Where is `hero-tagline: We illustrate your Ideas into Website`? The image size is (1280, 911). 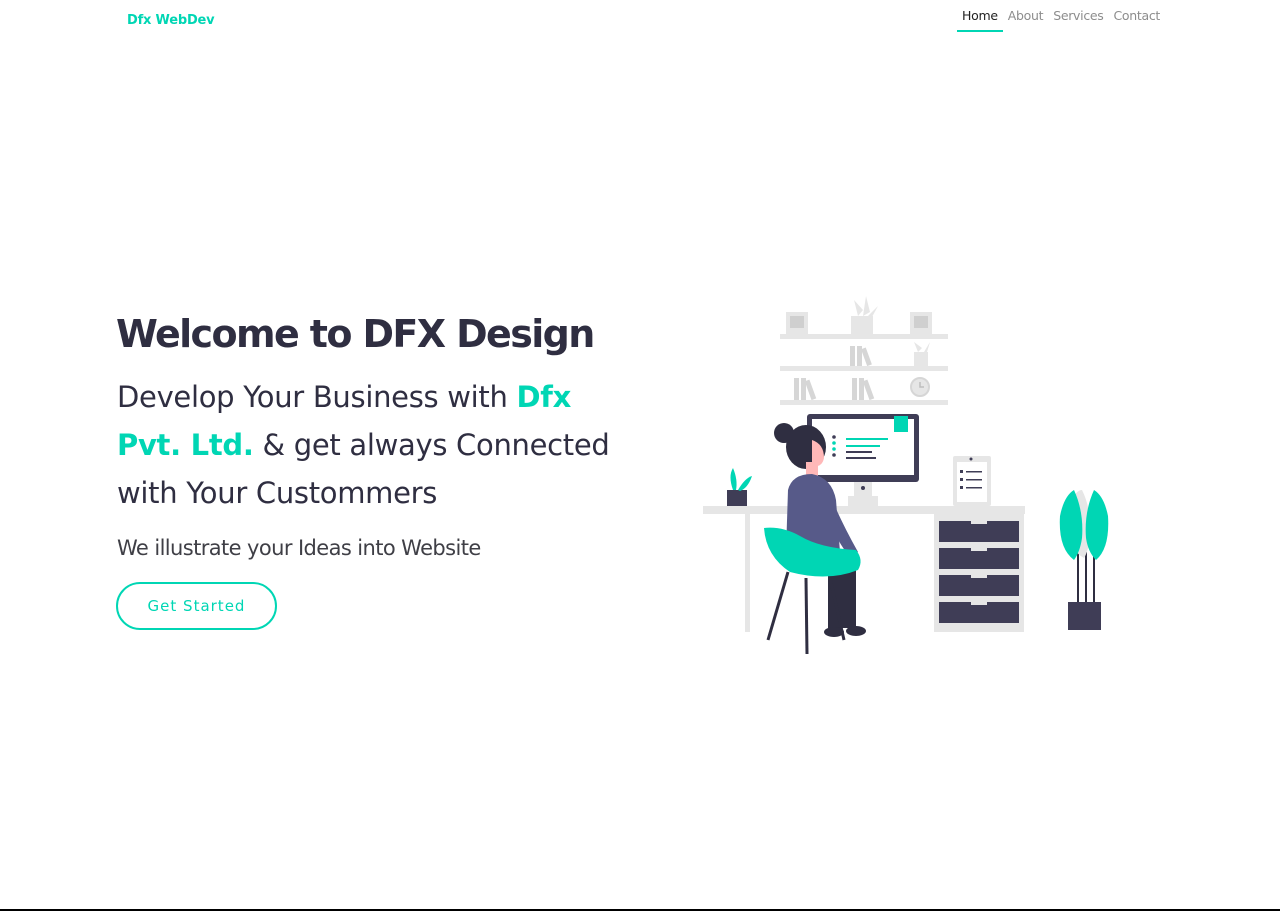
hero-tagline: We illustrate your Ideas into Website is located at coordinates (299, 548).